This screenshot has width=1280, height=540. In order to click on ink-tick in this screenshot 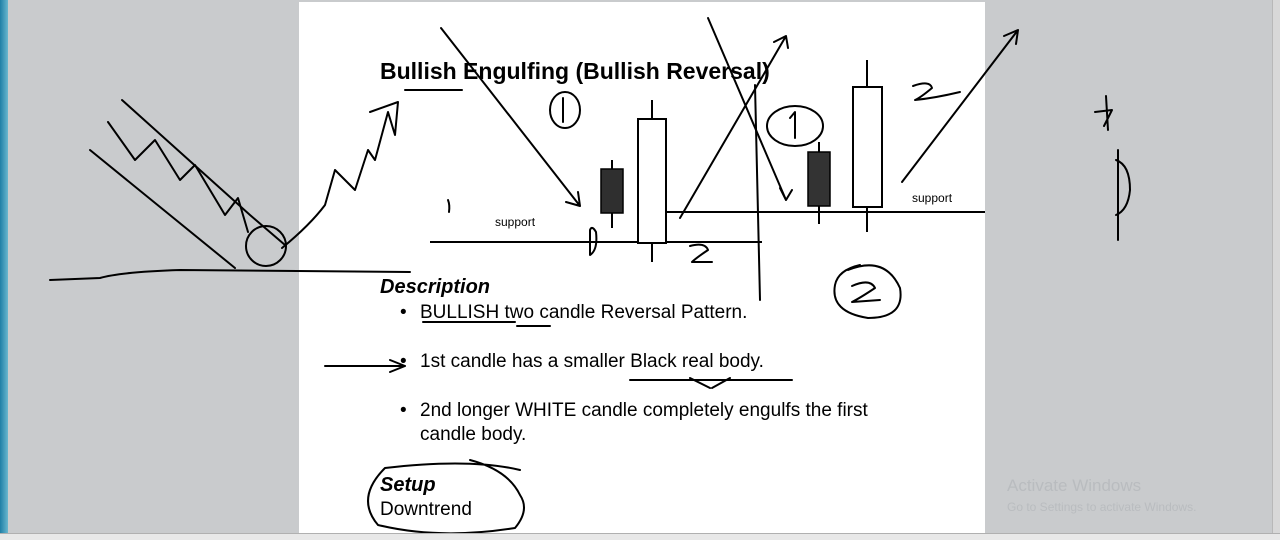, I will do `click(449, 206)`.